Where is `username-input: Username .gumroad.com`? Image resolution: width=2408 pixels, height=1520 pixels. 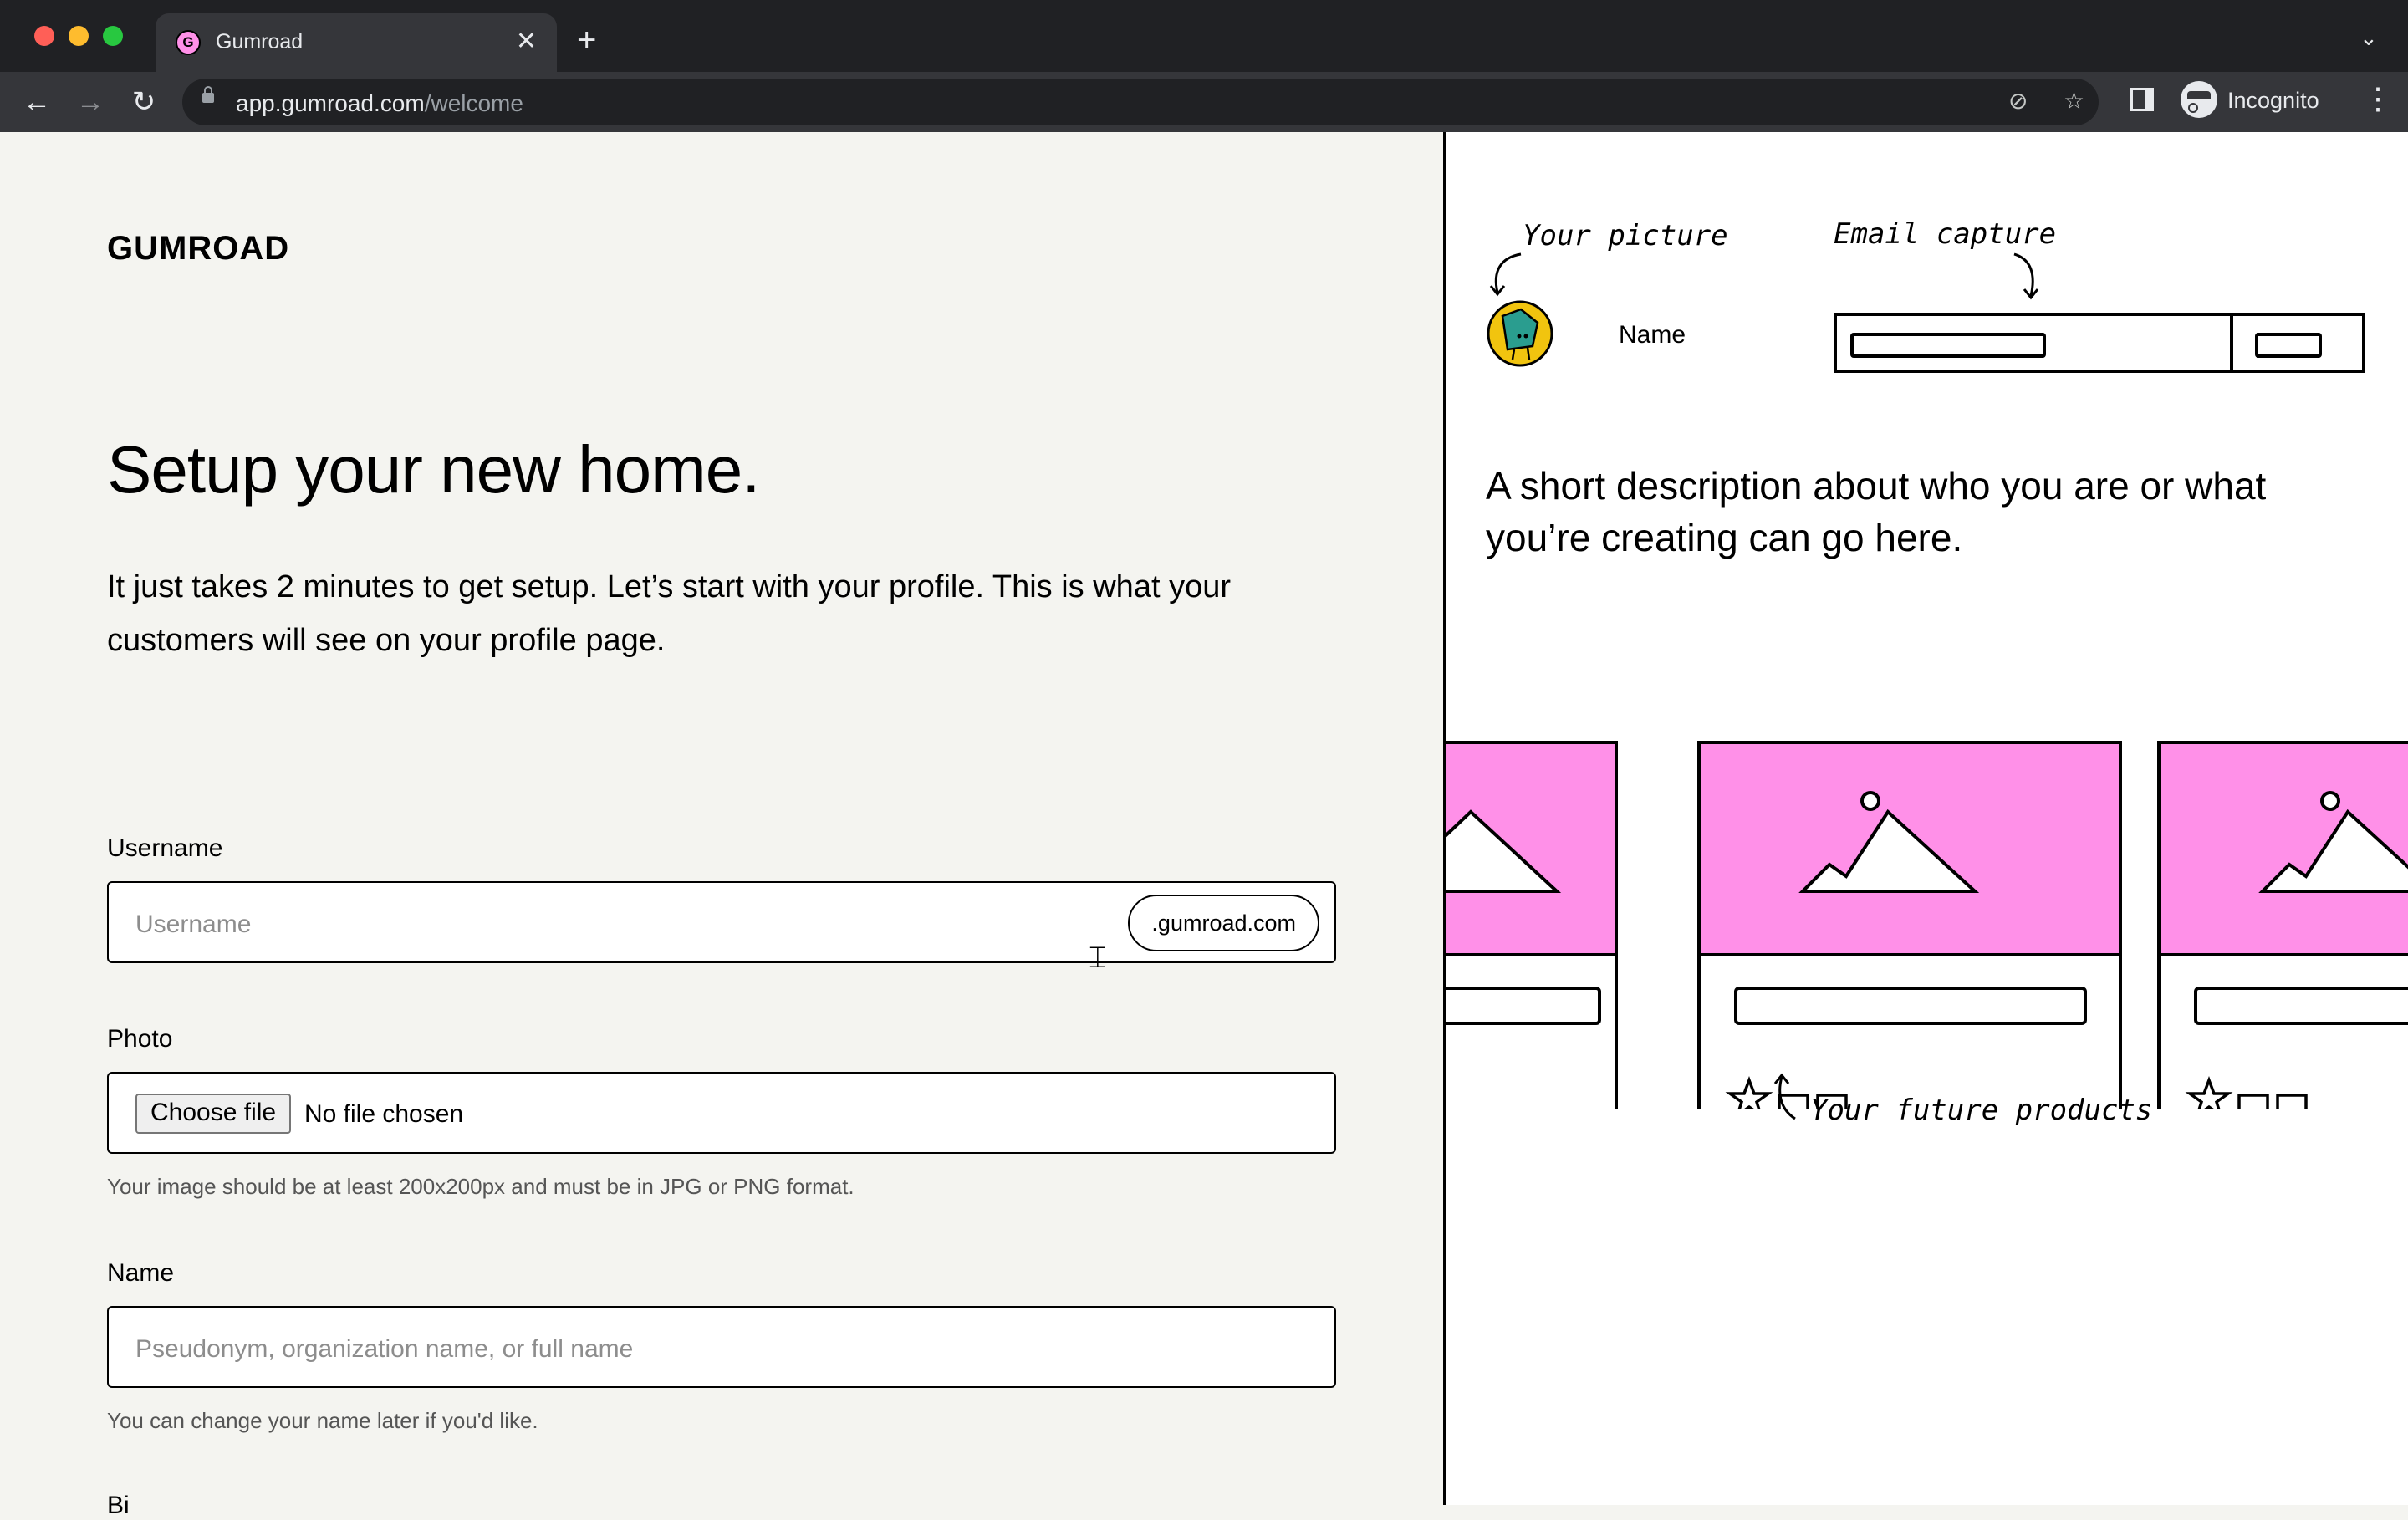 username-input: Username .gumroad.com is located at coordinates (721, 922).